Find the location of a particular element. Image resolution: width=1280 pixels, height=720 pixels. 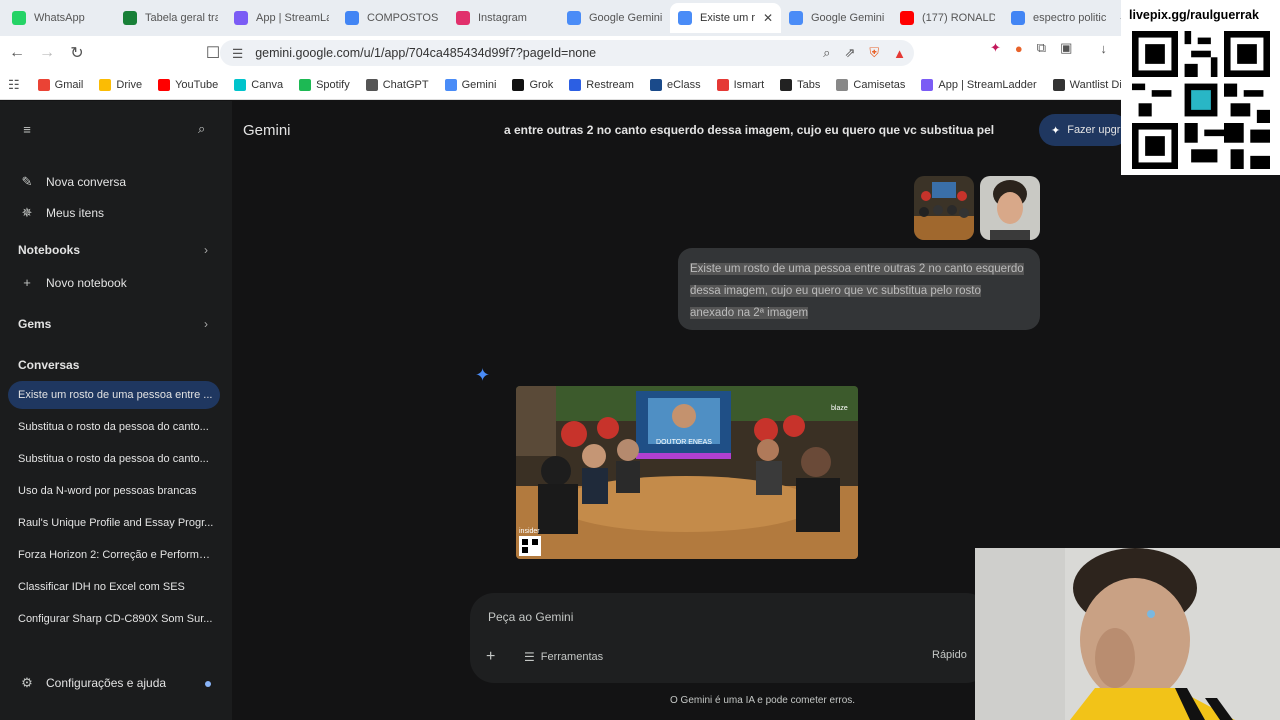

bookmark-label: Drive is located at coordinates (129, 84).